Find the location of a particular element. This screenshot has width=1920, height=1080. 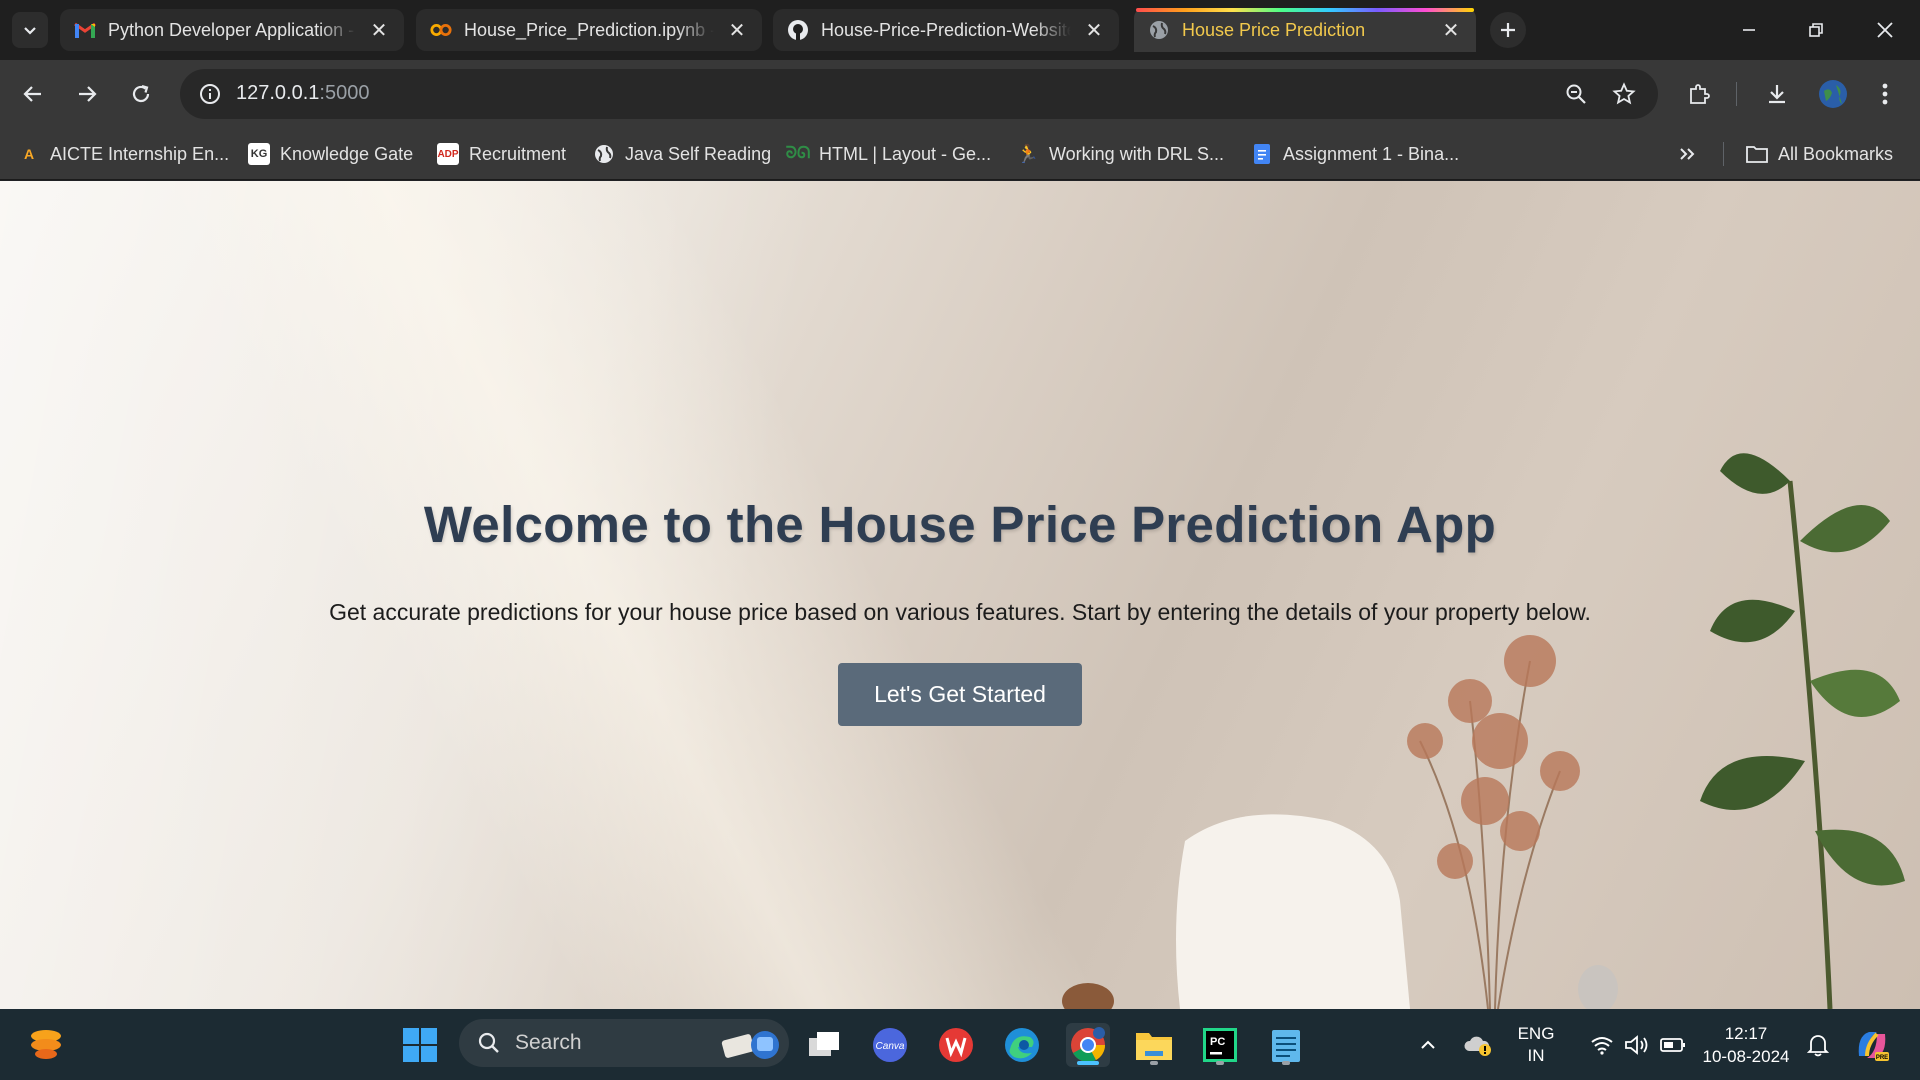

region-code: IN is located at coordinates (1536, 1055).